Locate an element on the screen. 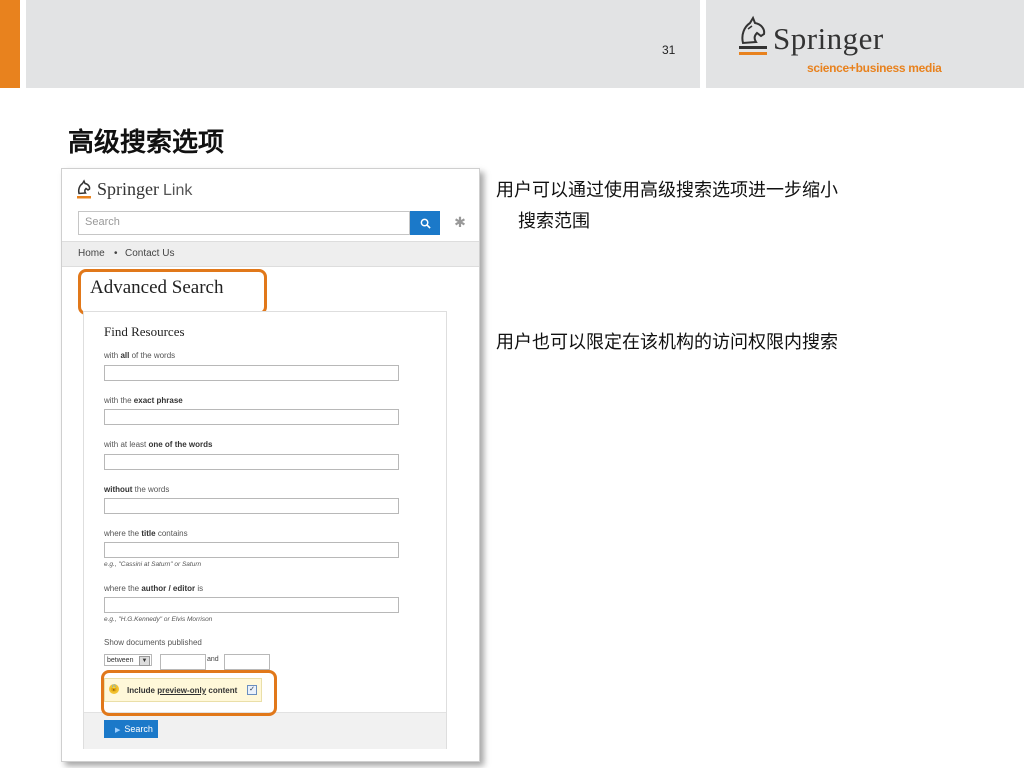 This screenshot has width=1024, height=768. search-input is located at coordinates (235, 222).